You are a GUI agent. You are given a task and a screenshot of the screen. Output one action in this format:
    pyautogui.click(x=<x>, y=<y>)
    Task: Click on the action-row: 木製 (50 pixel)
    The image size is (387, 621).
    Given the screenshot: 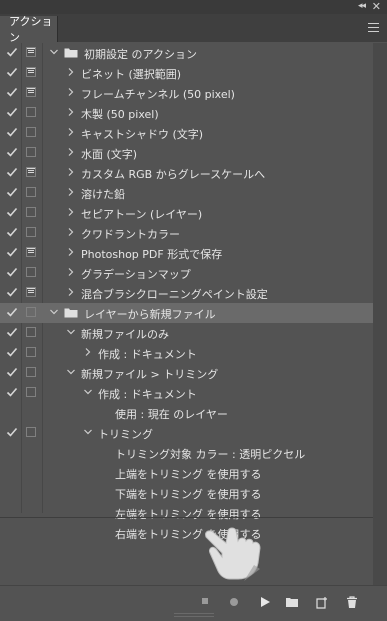 What is the action you would take?
    pyautogui.click(x=186, y=113)
    